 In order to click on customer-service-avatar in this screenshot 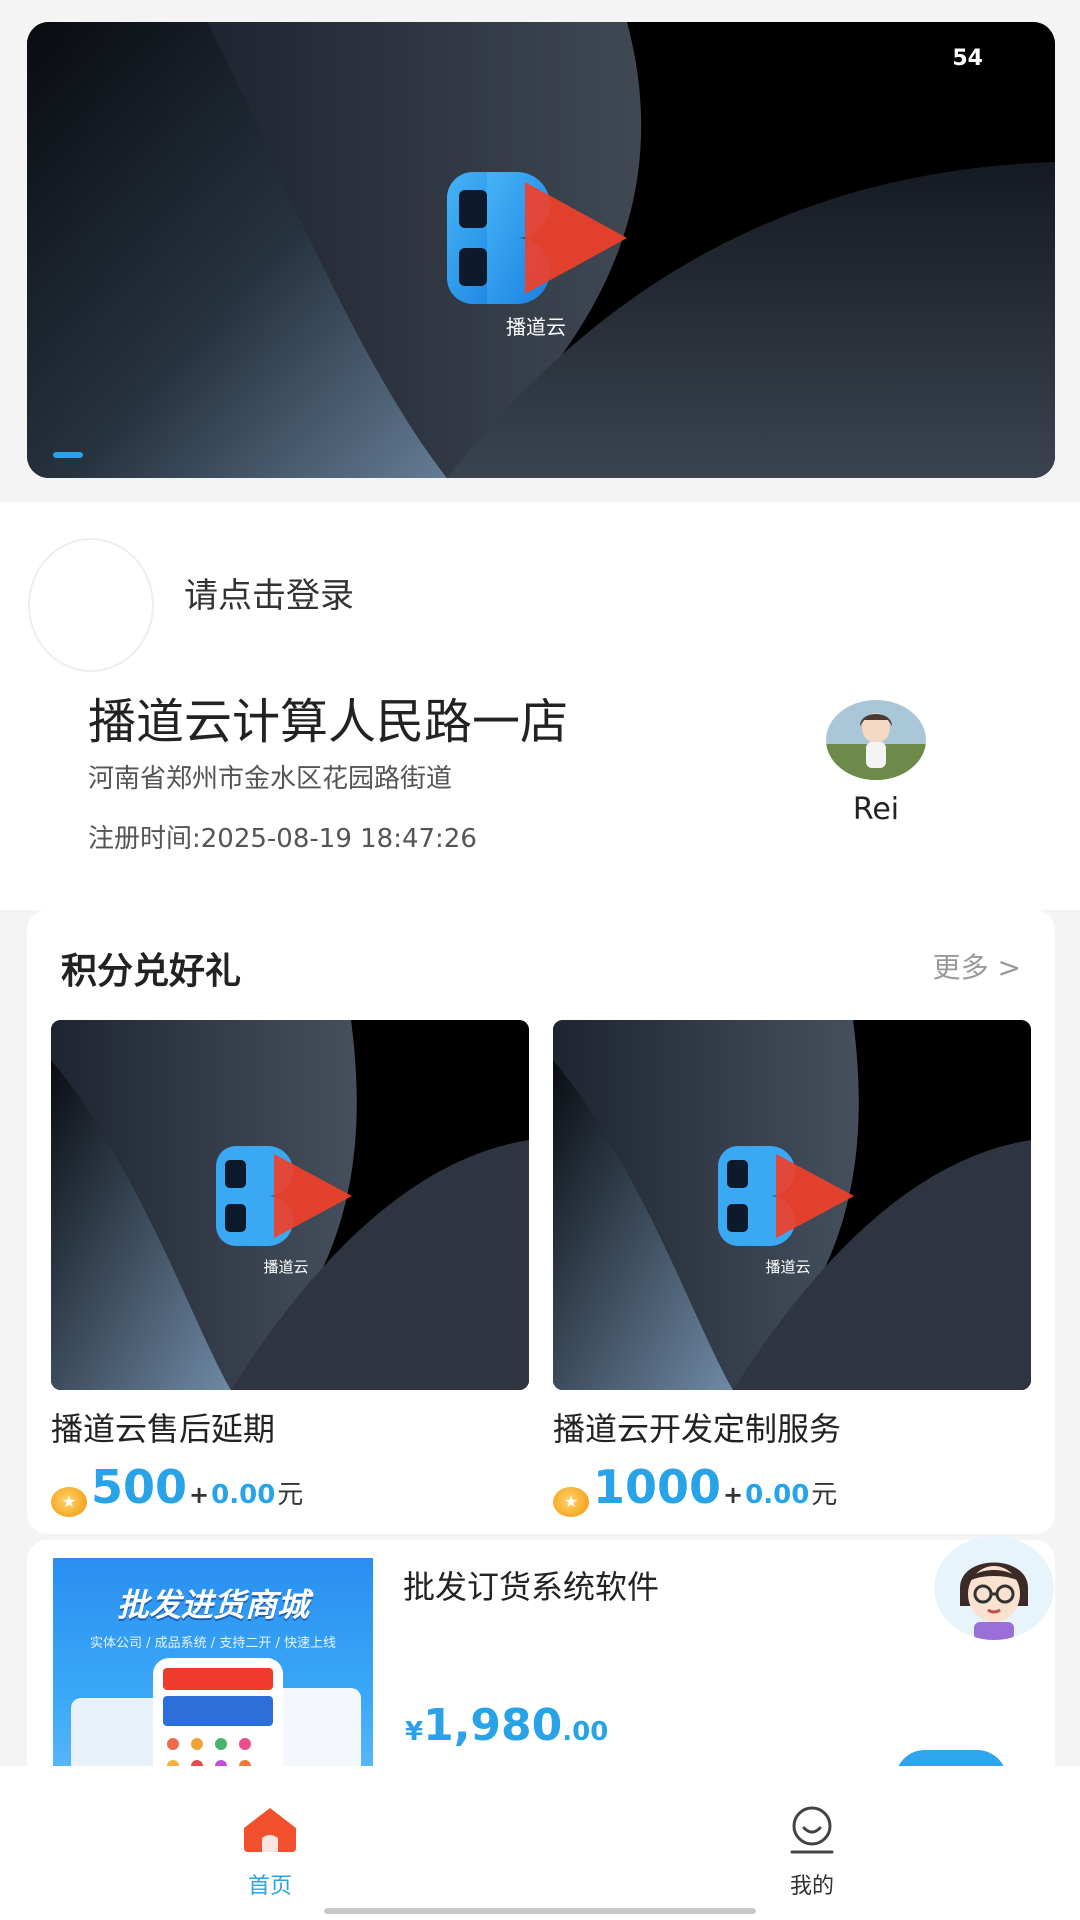, I will do `click(994, 1588)`.